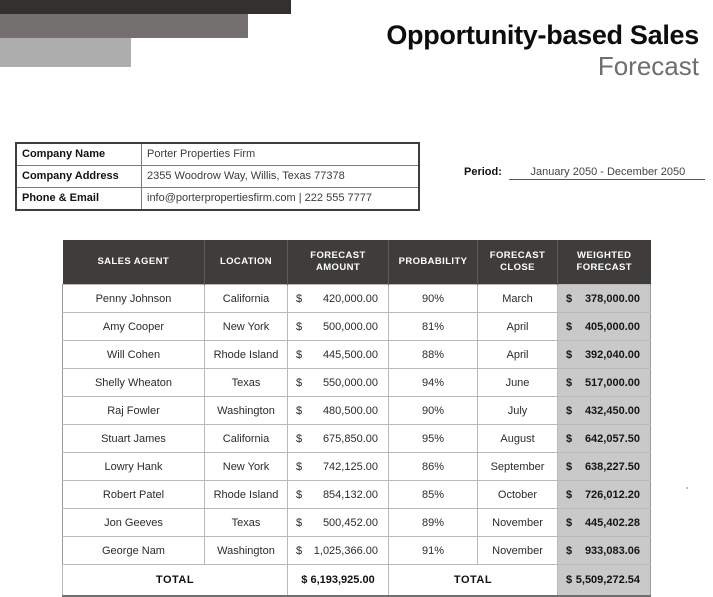  I want to click on cell-weighted-forecast: $933,083.06, so click(604, 550).